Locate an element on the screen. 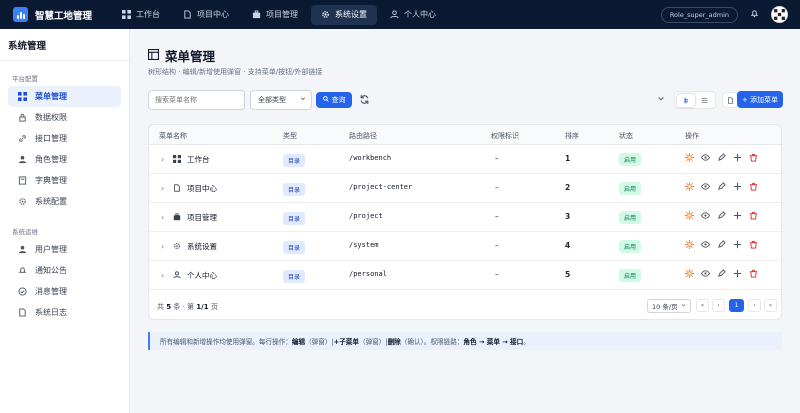 This screenshot has height=413, width=800. page-size-select: 10 条/页 is located at coordinates (669, 306).